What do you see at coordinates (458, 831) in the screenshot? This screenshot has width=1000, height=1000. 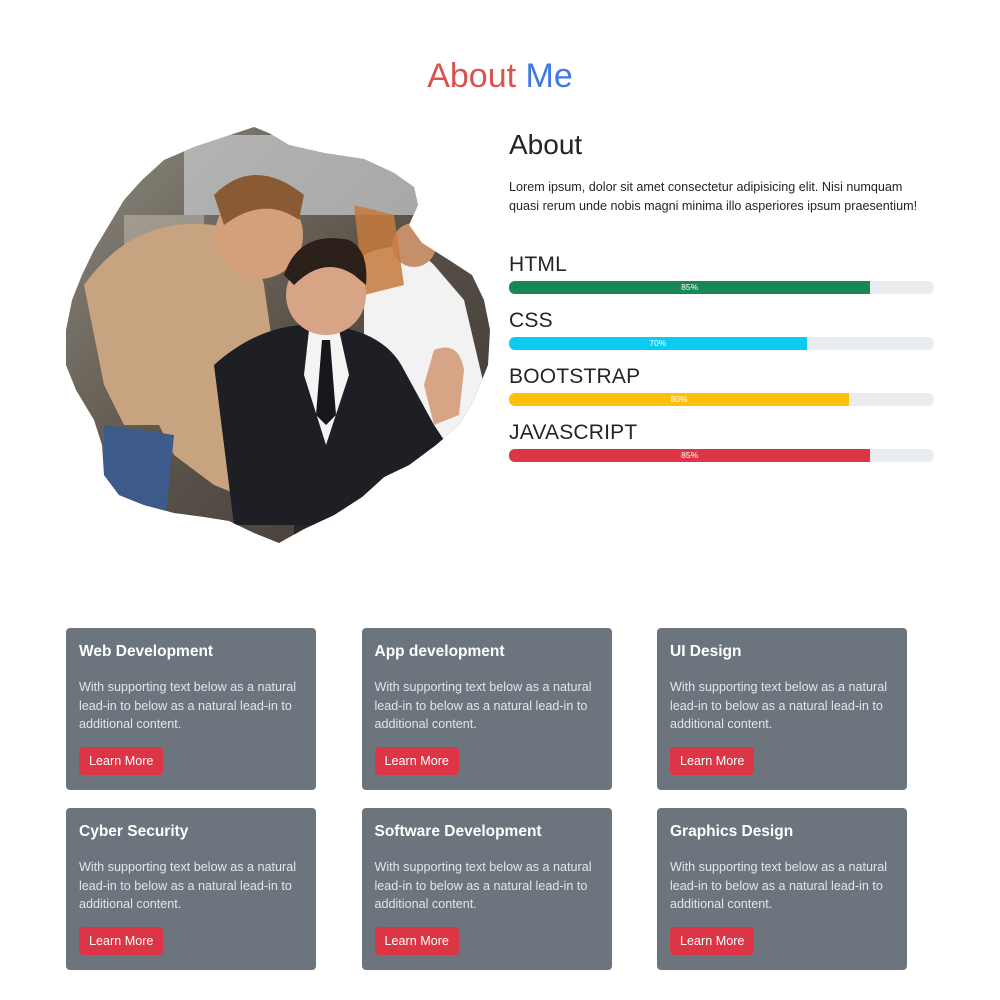 I see `card-title: Software Development` at bounding box center [458, 831].